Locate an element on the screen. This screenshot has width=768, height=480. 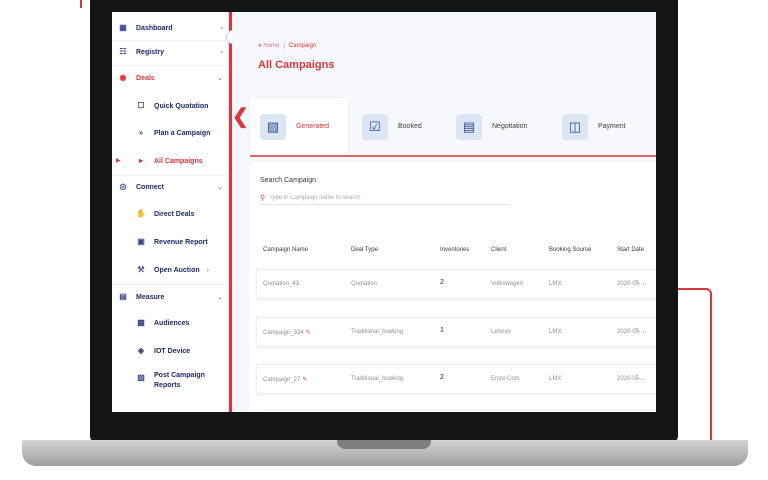
cell-campaign-name: Campaign_27 ✎ is located at coordinates (285, 379).